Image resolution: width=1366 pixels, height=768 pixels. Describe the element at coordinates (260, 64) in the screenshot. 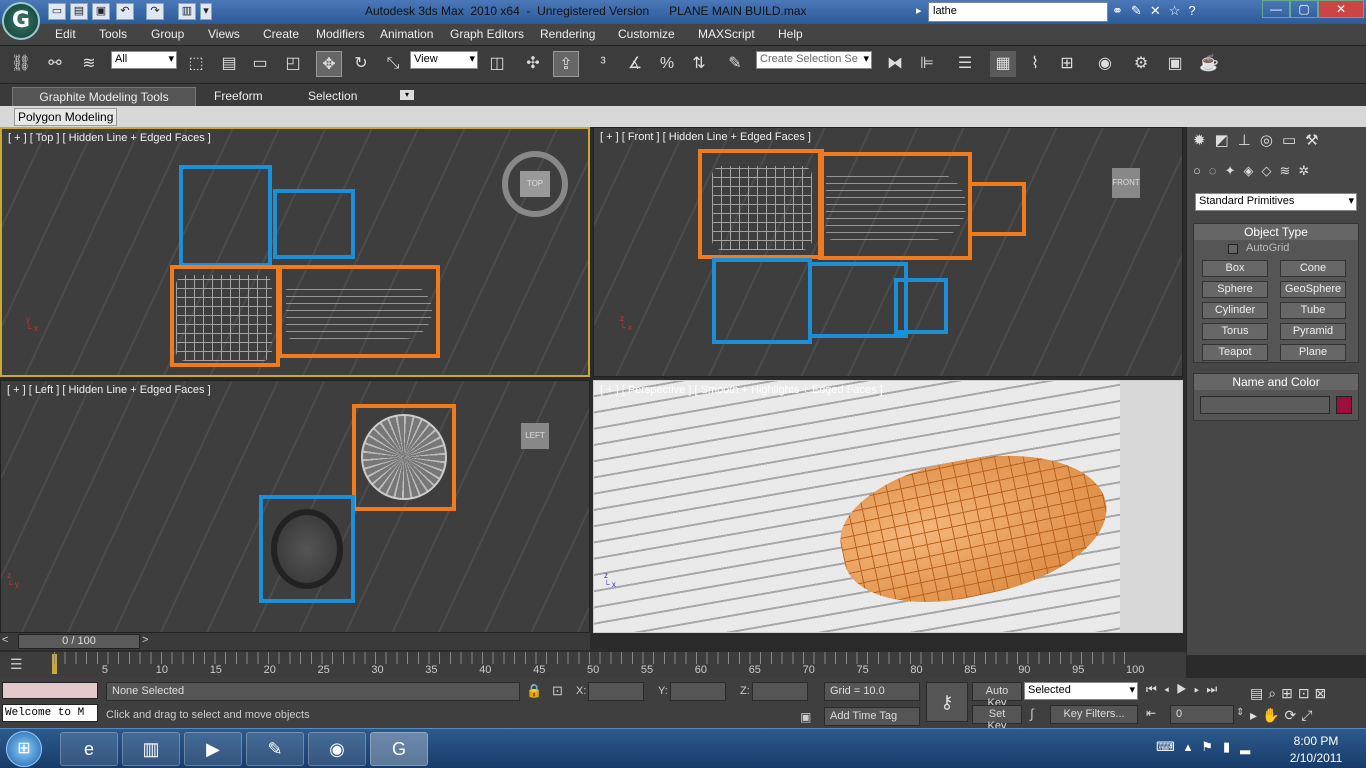

I see `rect-selection-icon: ▭` at that location.